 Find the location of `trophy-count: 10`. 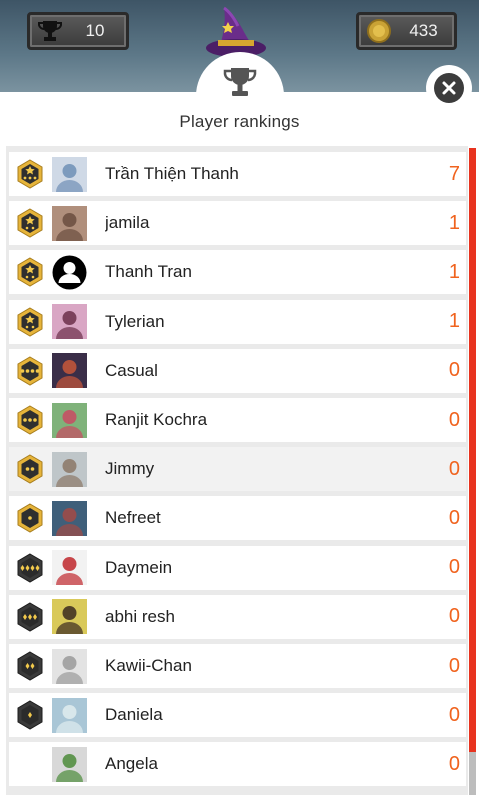

trophy-count: 10 is located at coordinates (95, 30).